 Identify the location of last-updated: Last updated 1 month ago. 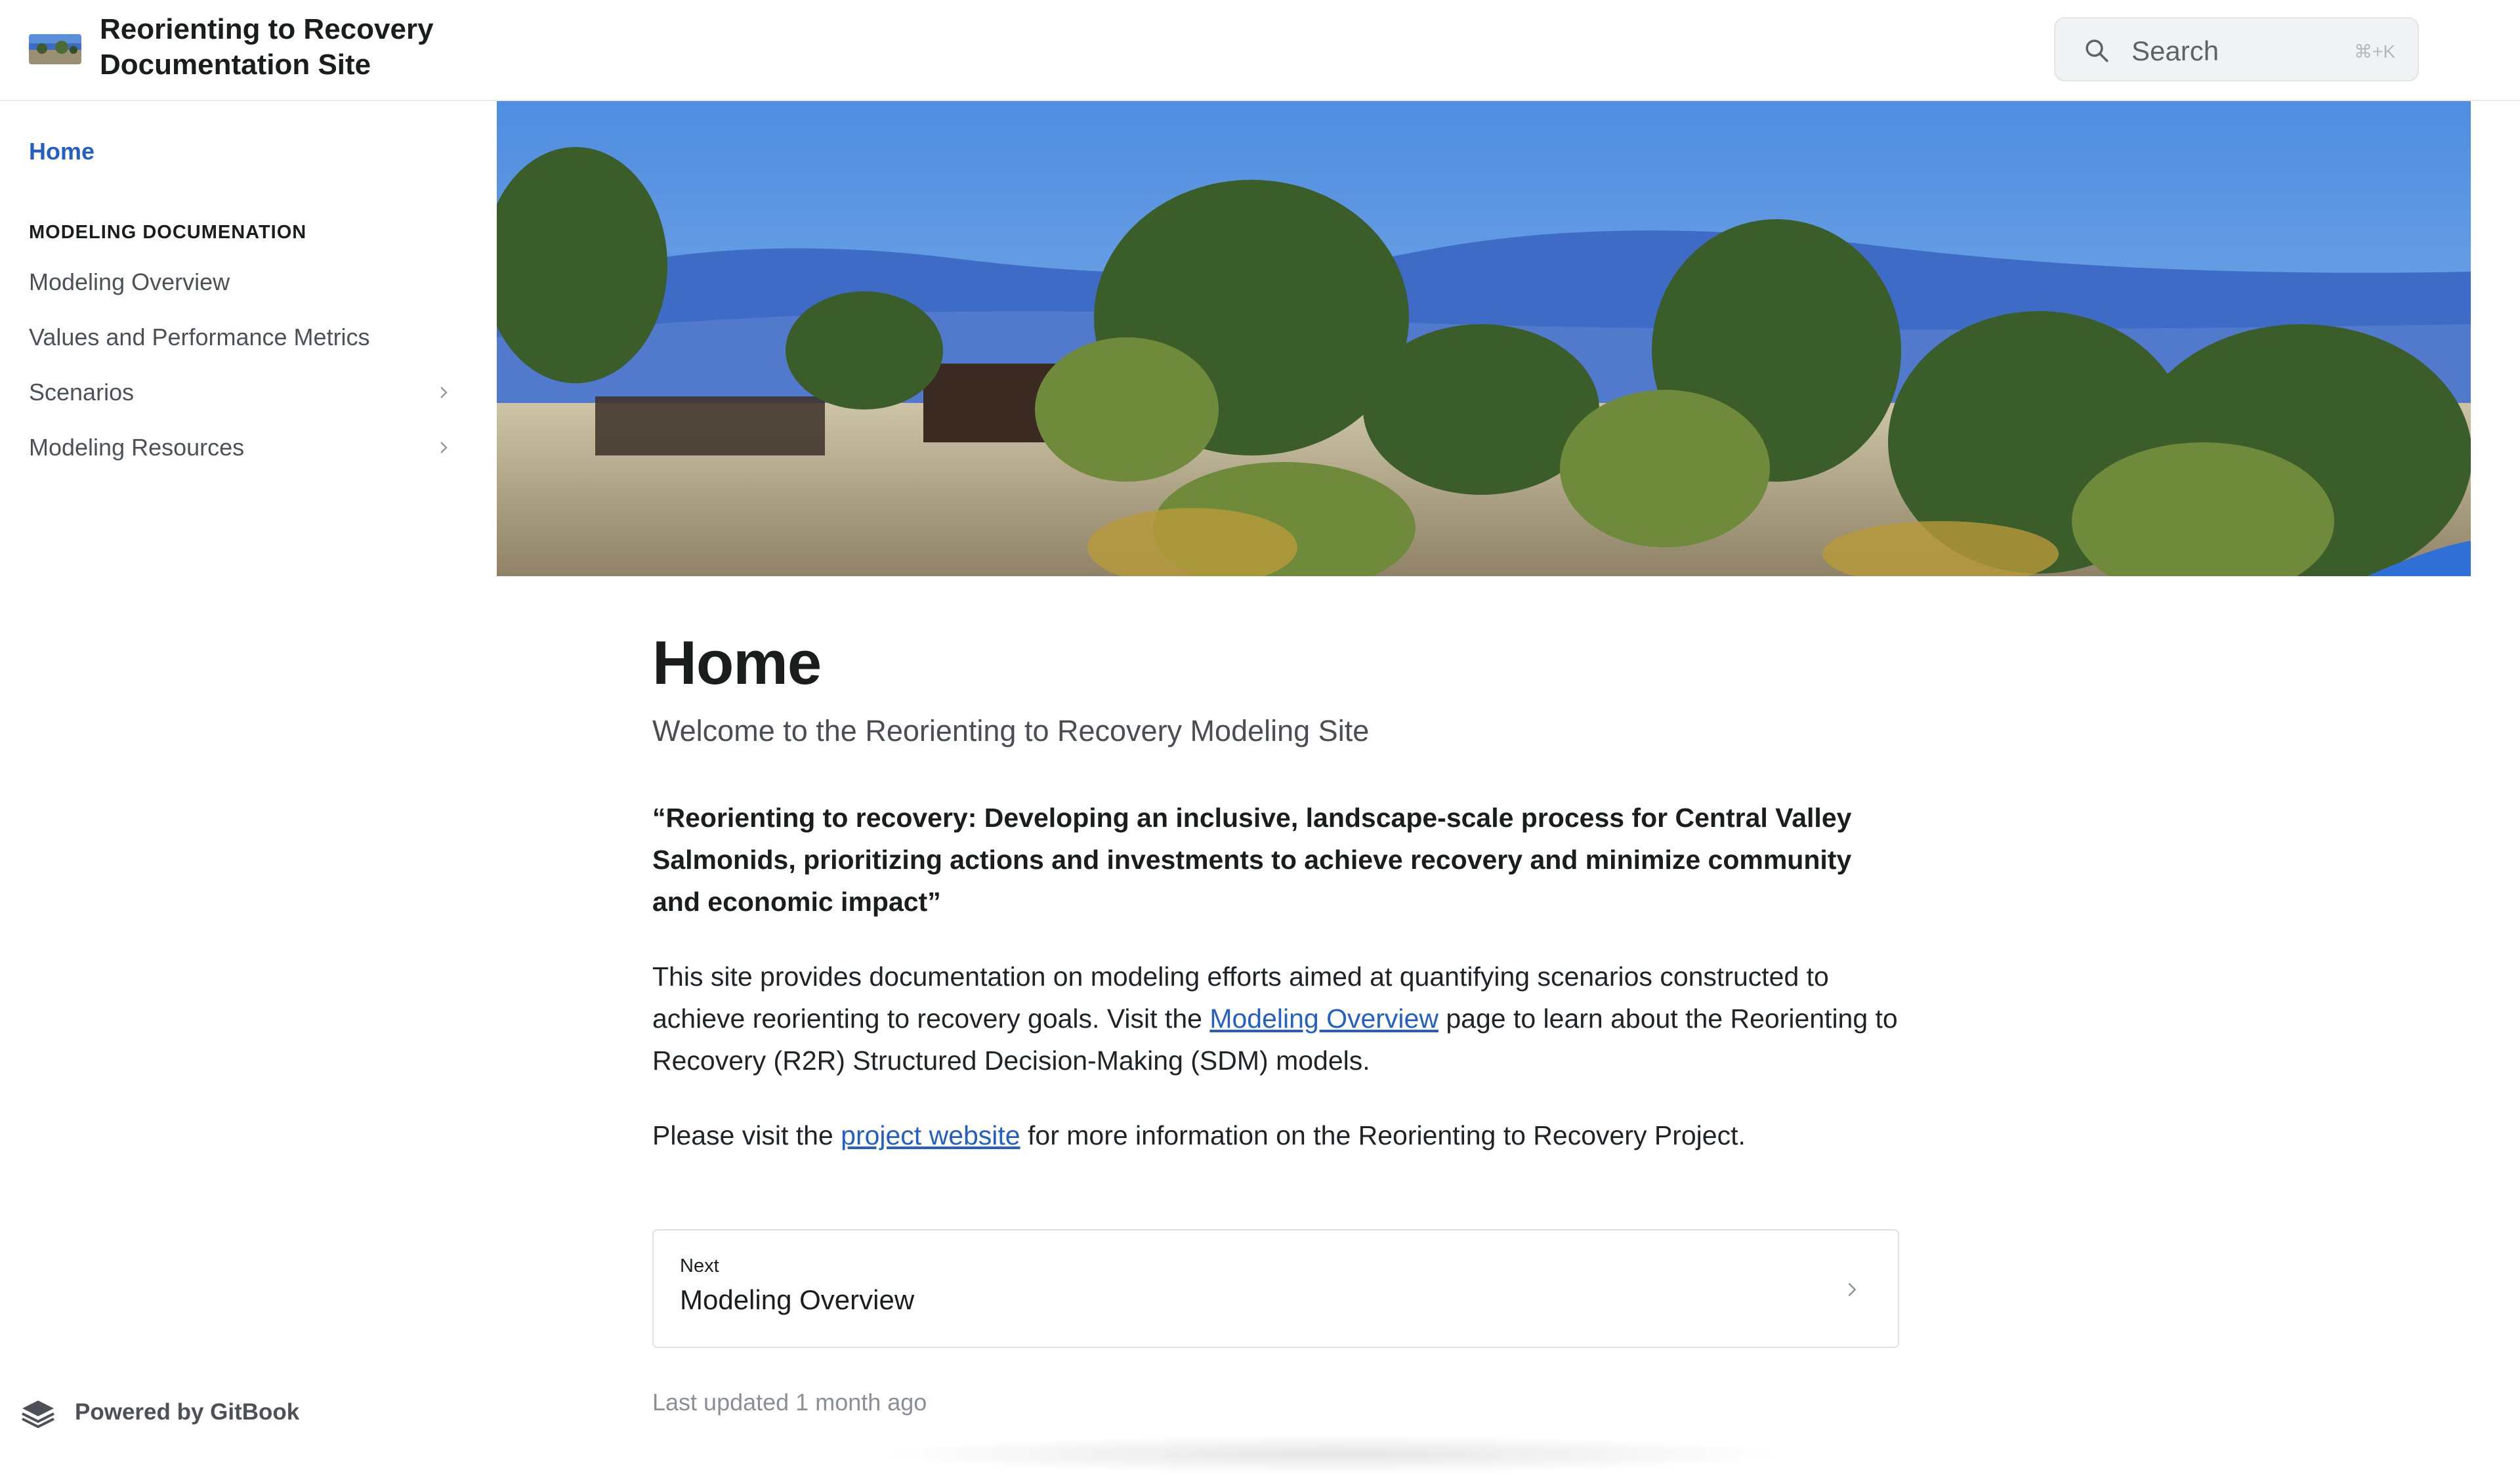
(789, 1402).